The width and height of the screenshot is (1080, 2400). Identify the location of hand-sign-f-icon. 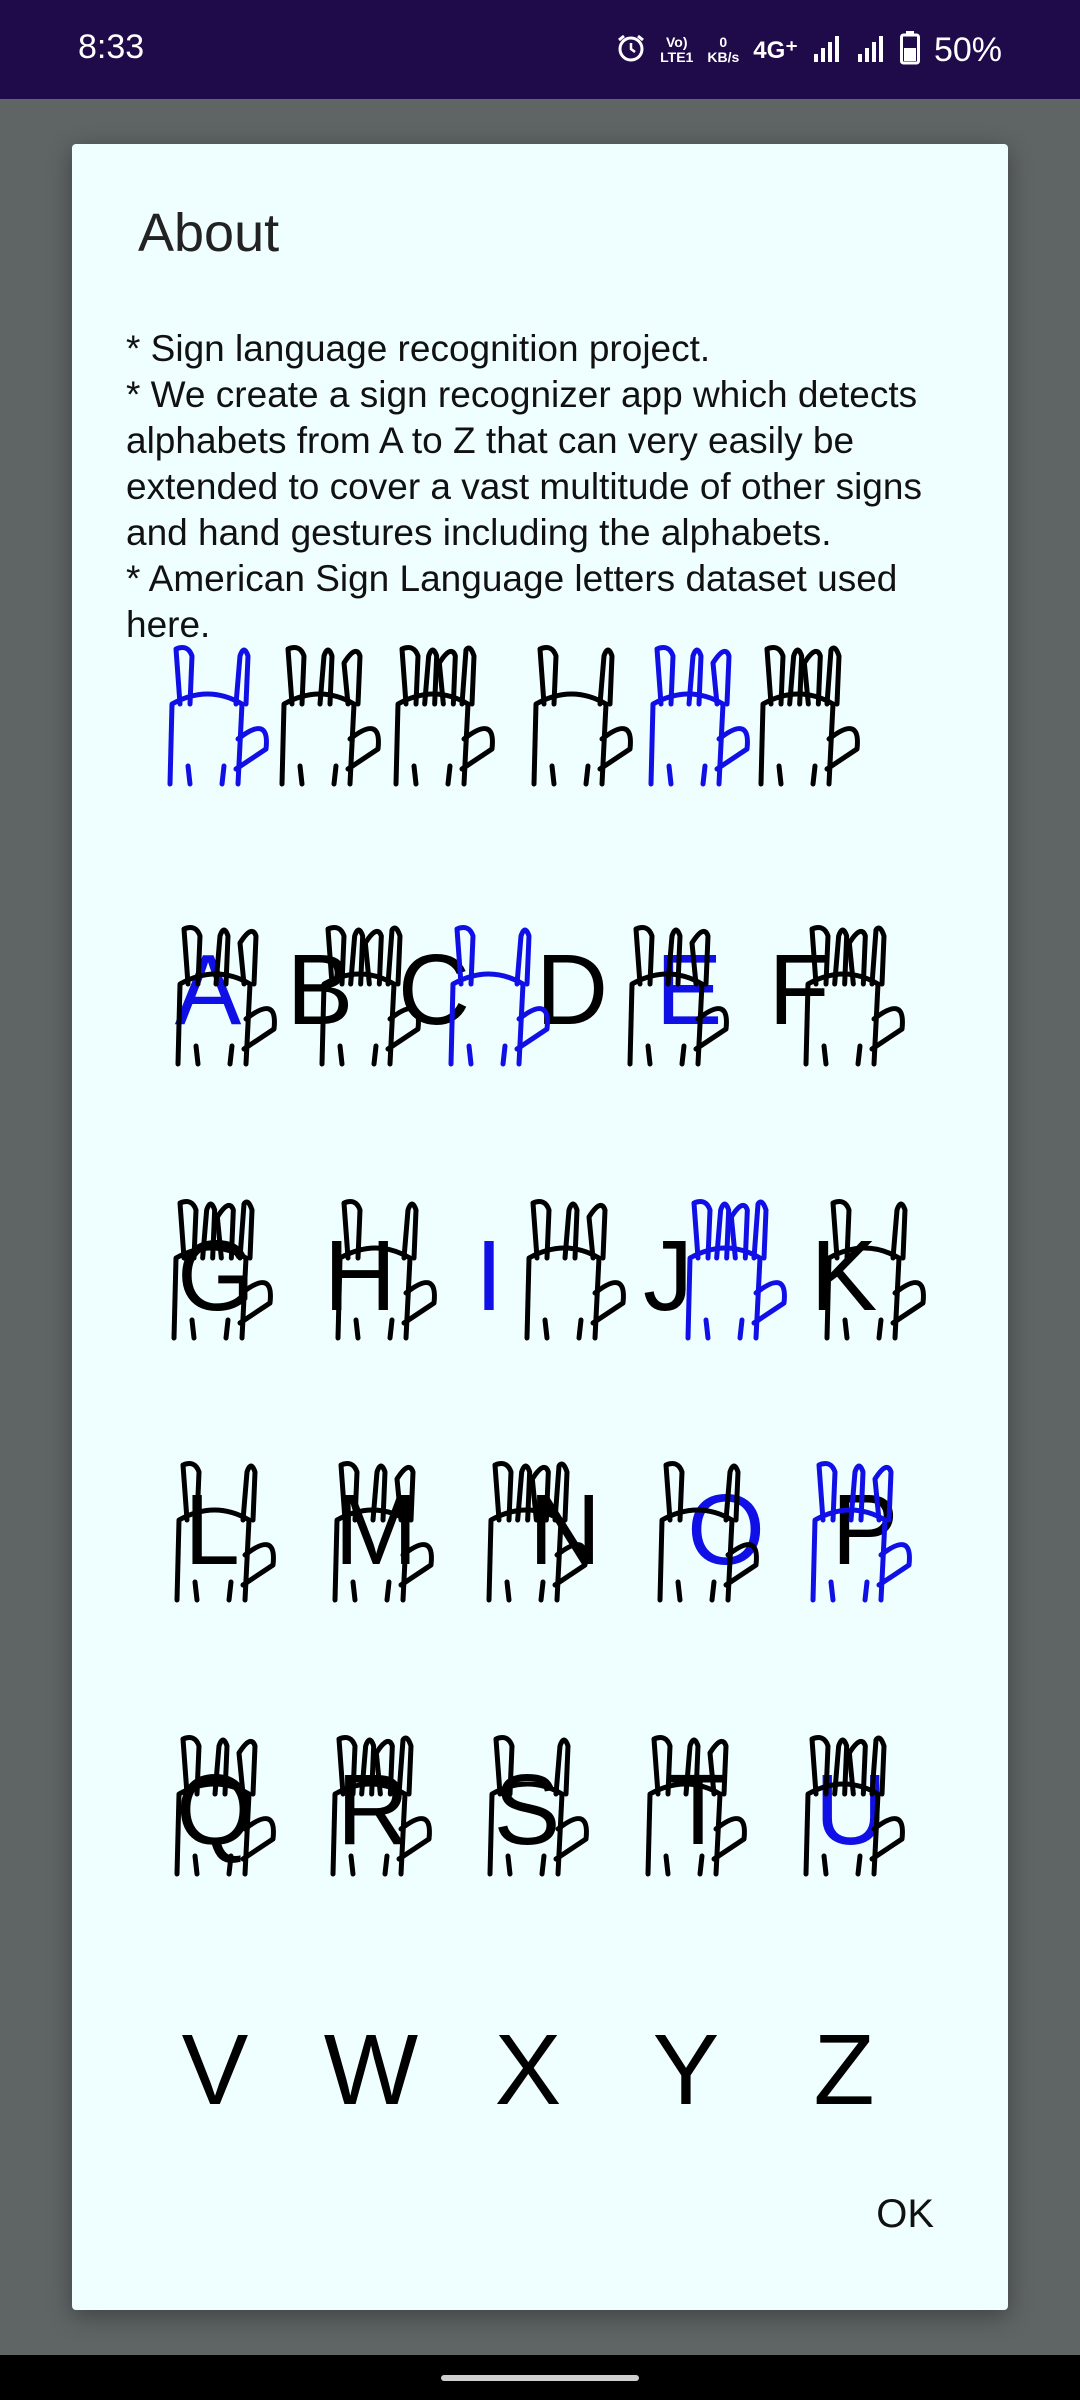
(809, 716).